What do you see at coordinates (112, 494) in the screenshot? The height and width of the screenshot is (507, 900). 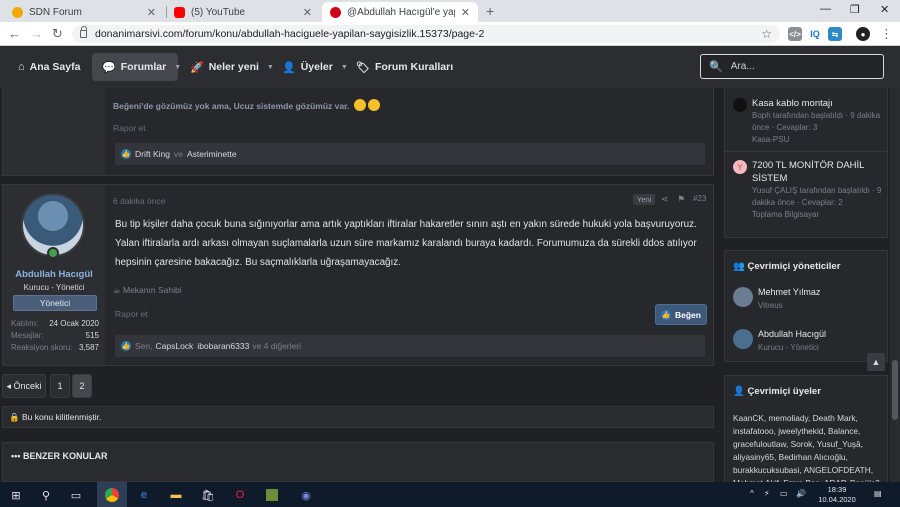 I see `chrome-icon` at bounding box center [112, 494].